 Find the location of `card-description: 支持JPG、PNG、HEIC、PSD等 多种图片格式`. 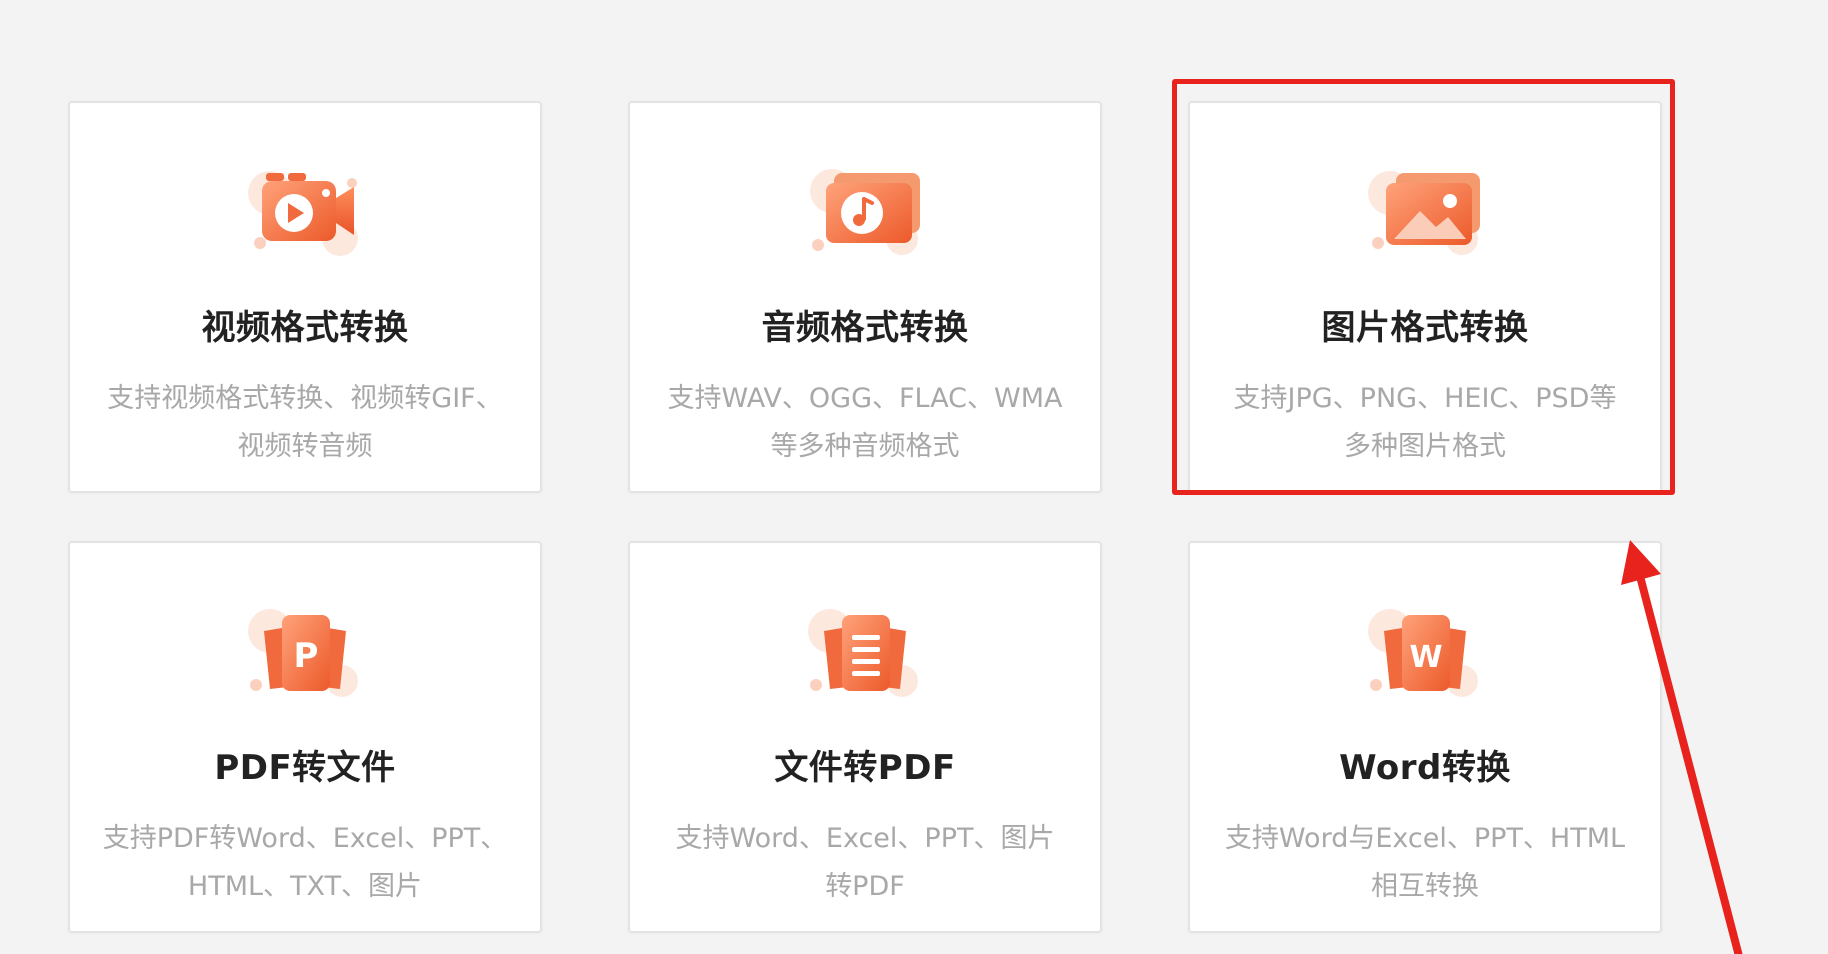

card-description: 支持JPG、PNG、HEIC、PSD等 多种图片格式 is located at coordinates (1425, 423).